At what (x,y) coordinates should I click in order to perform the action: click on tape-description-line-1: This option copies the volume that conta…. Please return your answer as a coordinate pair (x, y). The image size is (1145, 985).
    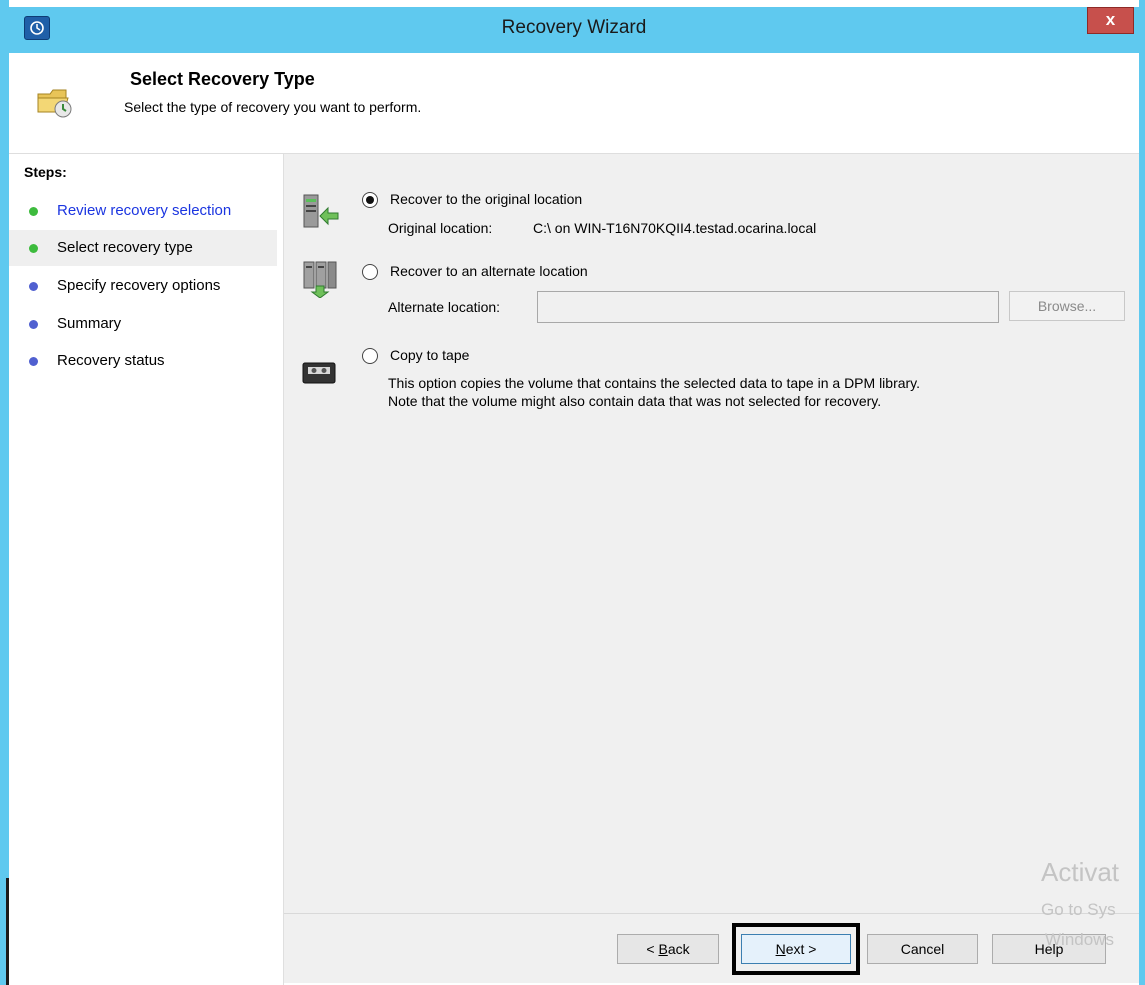
    Looking at the image, I should click on (654, 383).